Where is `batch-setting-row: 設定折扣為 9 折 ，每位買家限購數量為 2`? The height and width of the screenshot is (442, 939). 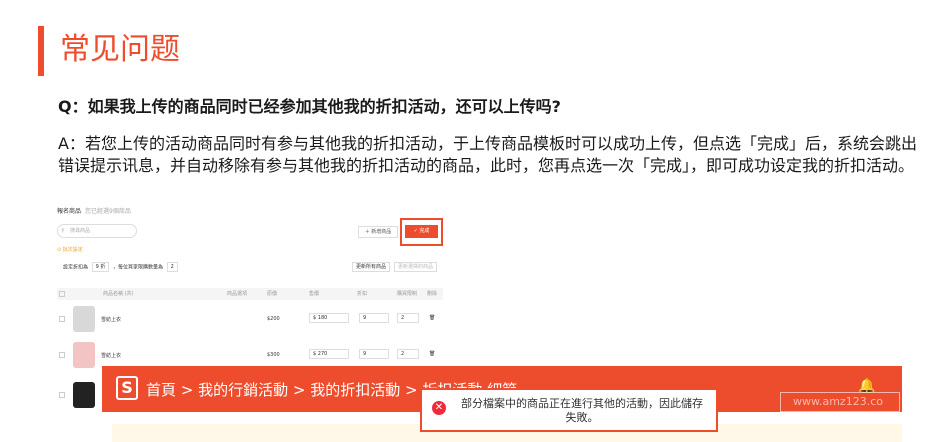 batch-setting-row: 設定折扣為 9 折 ，每位買家限購數量為 2 is located at coordinates (121, 267).